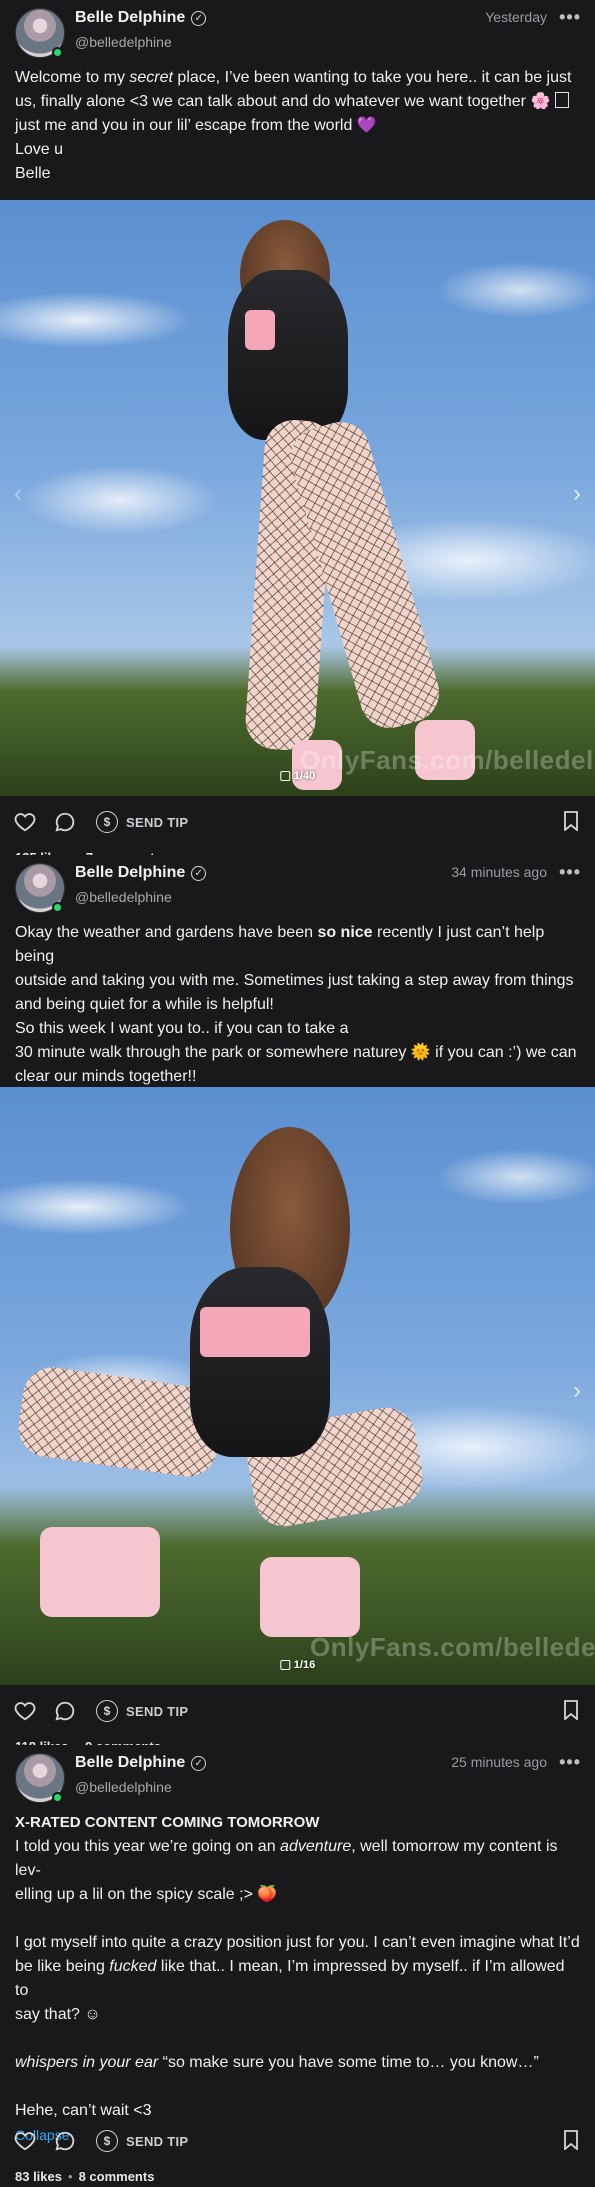  I want to click on peach-emoji: 🍑, so click(267, 1894).